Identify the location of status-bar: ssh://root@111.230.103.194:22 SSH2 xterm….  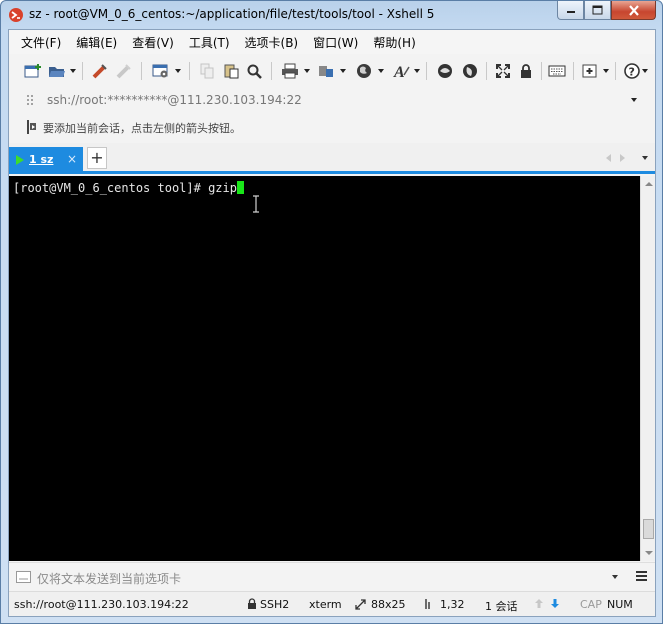
(332, 603).